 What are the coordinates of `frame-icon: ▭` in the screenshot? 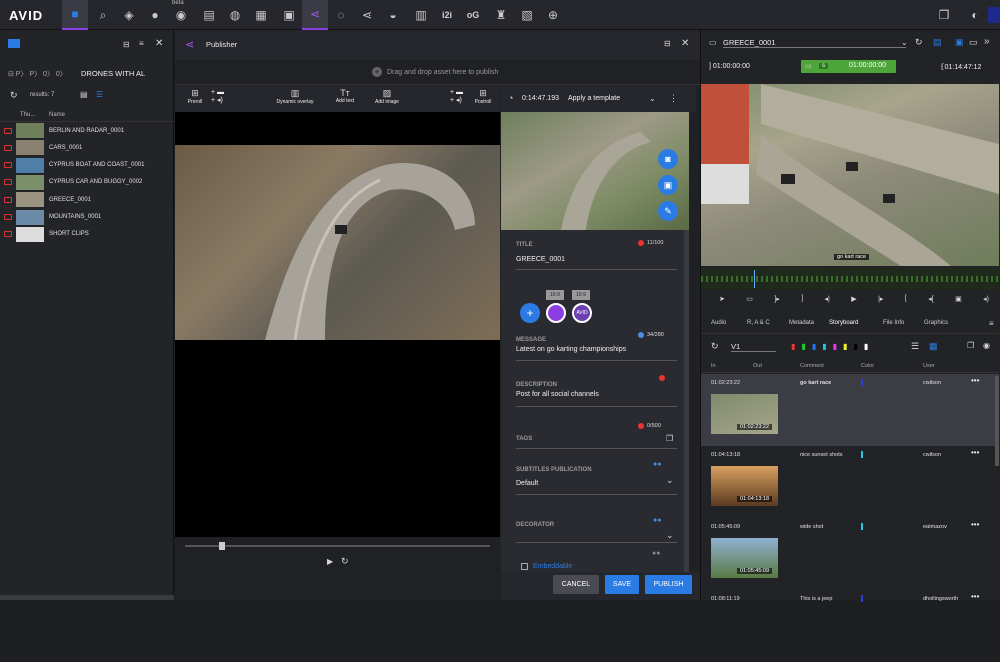 It's located at (749, 299).